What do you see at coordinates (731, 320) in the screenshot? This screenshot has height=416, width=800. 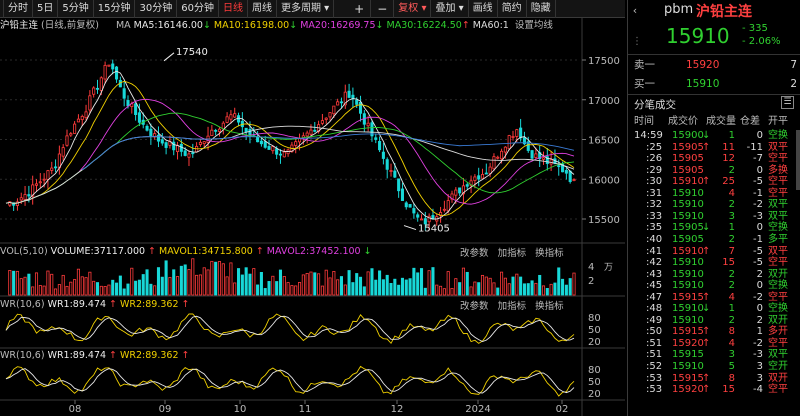 I see `tick-v: 2` at bounding box center [731, 320].